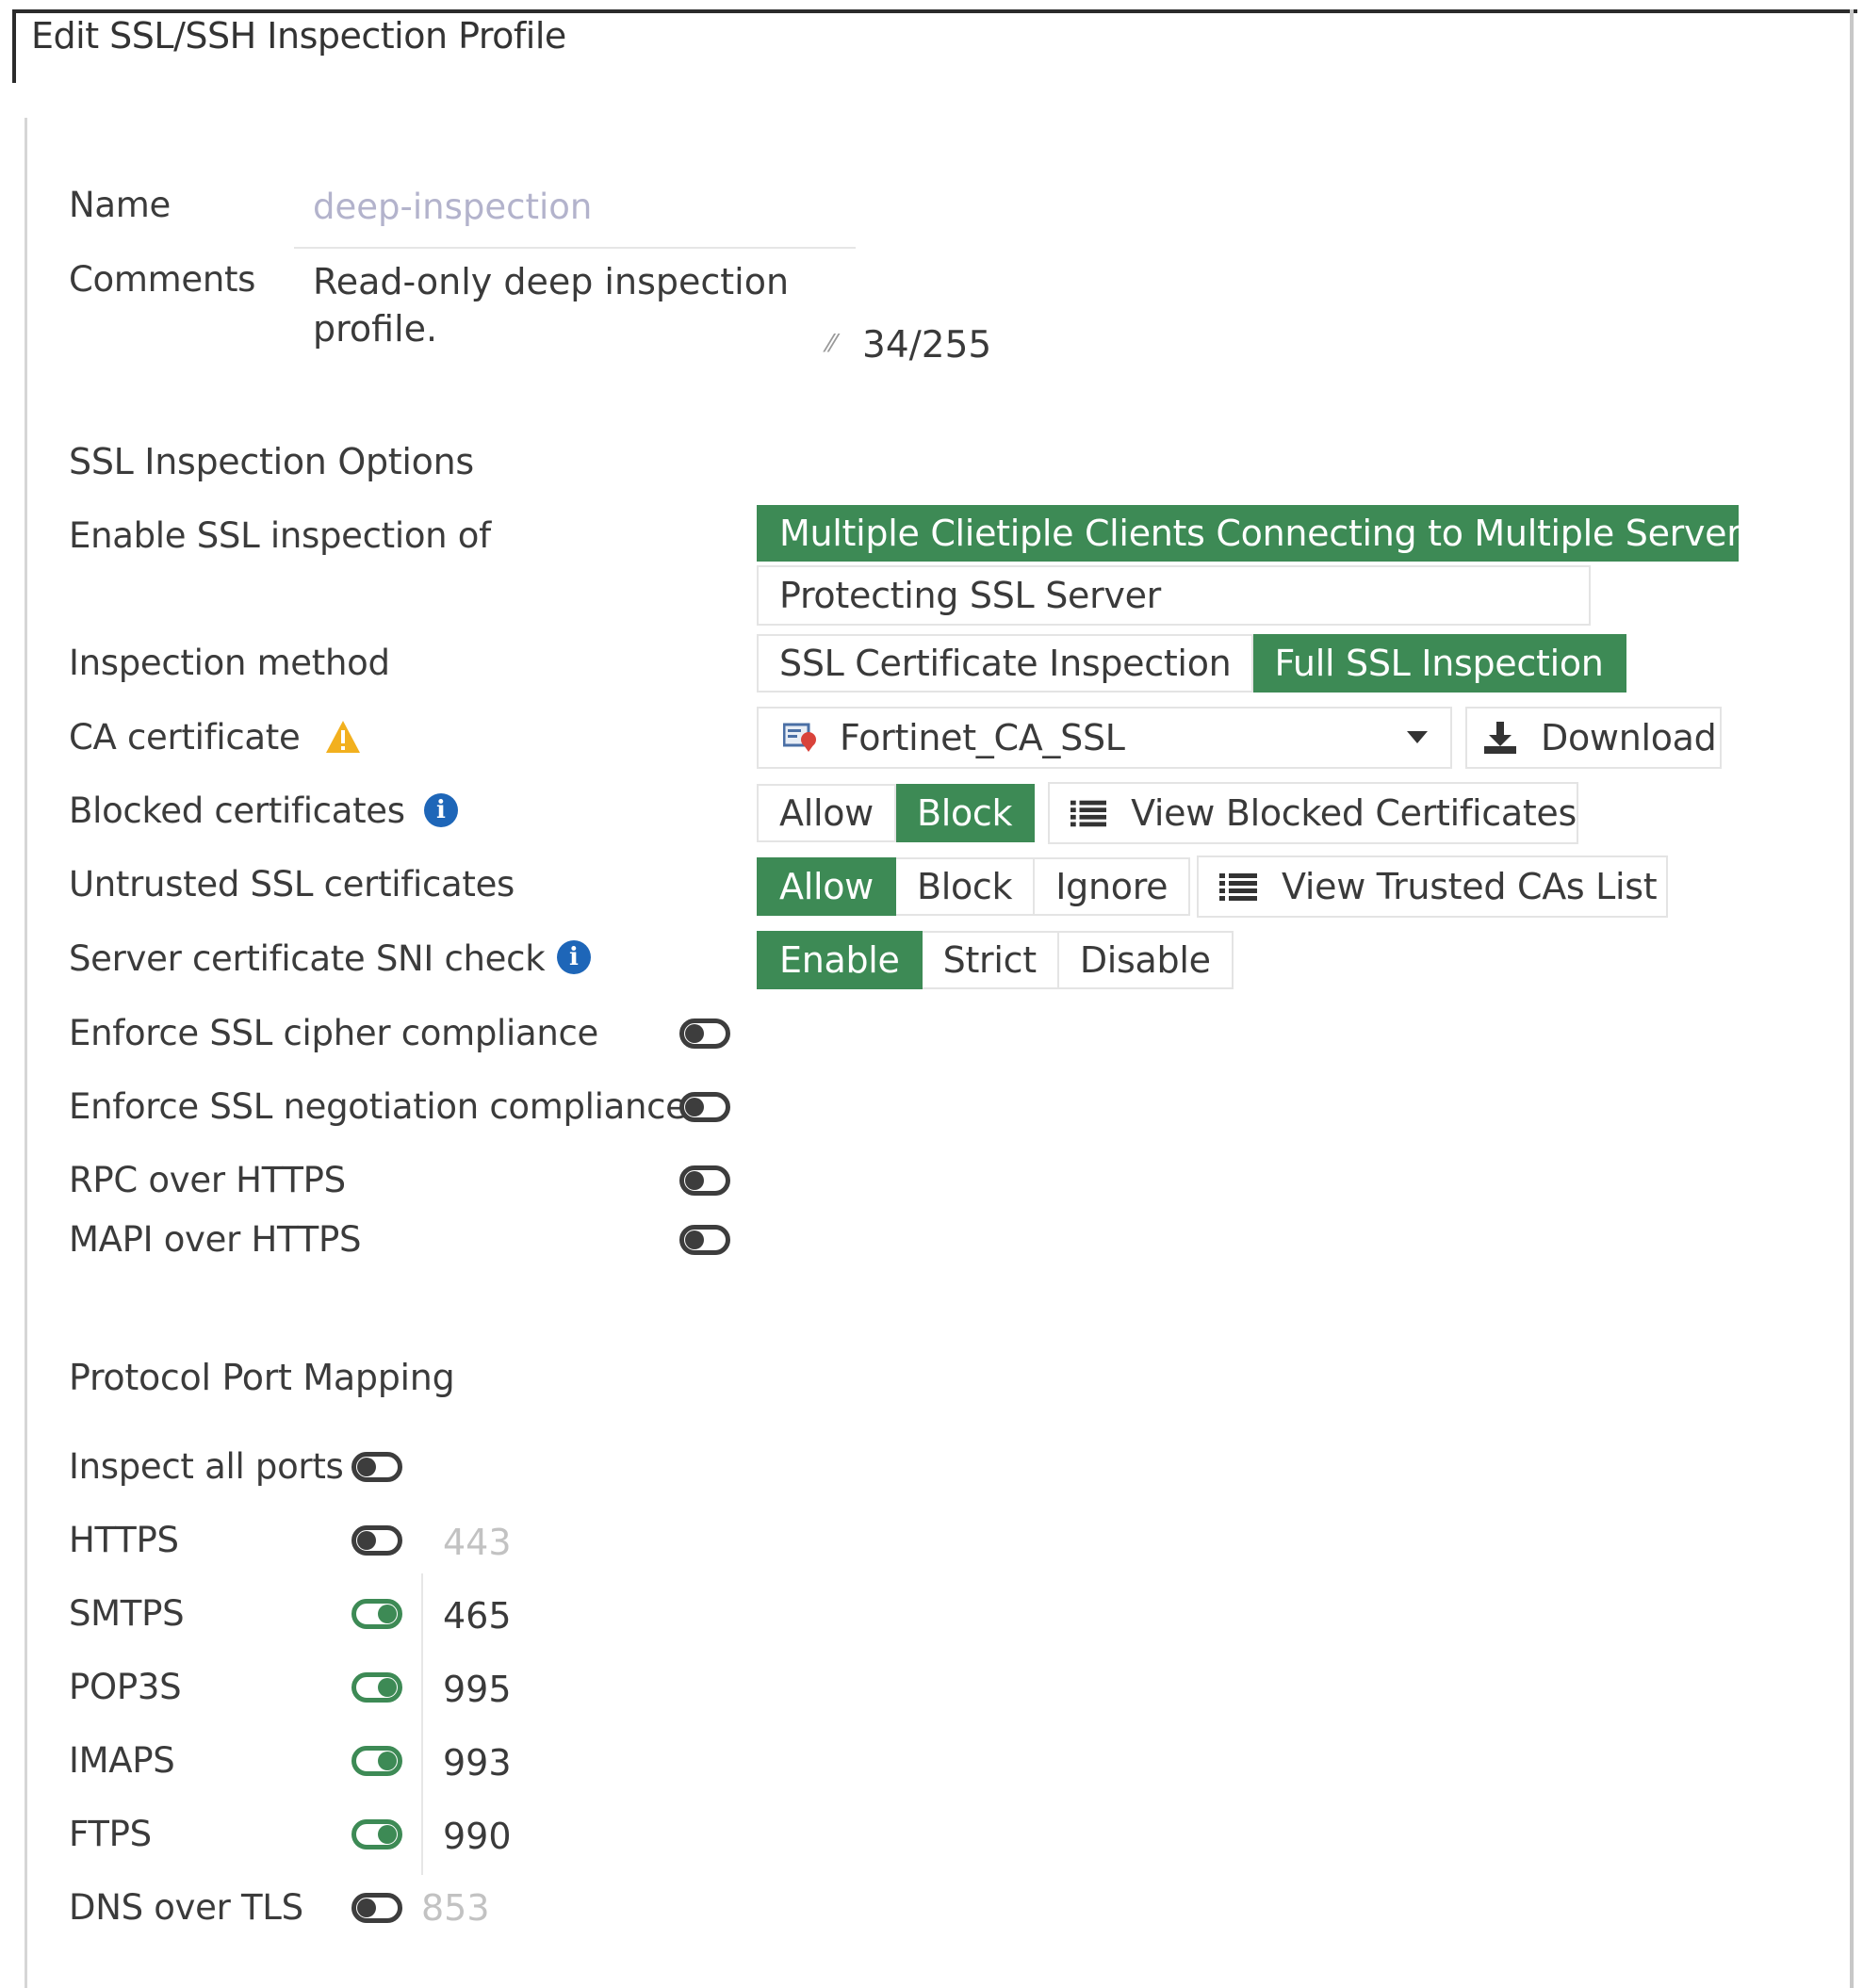 The image size is (1863, 1988). What do you see at coordinates (229, 663) in the screenshot?
I see `inspection-method-label: Inspection method` at bounding box center [229, 663].